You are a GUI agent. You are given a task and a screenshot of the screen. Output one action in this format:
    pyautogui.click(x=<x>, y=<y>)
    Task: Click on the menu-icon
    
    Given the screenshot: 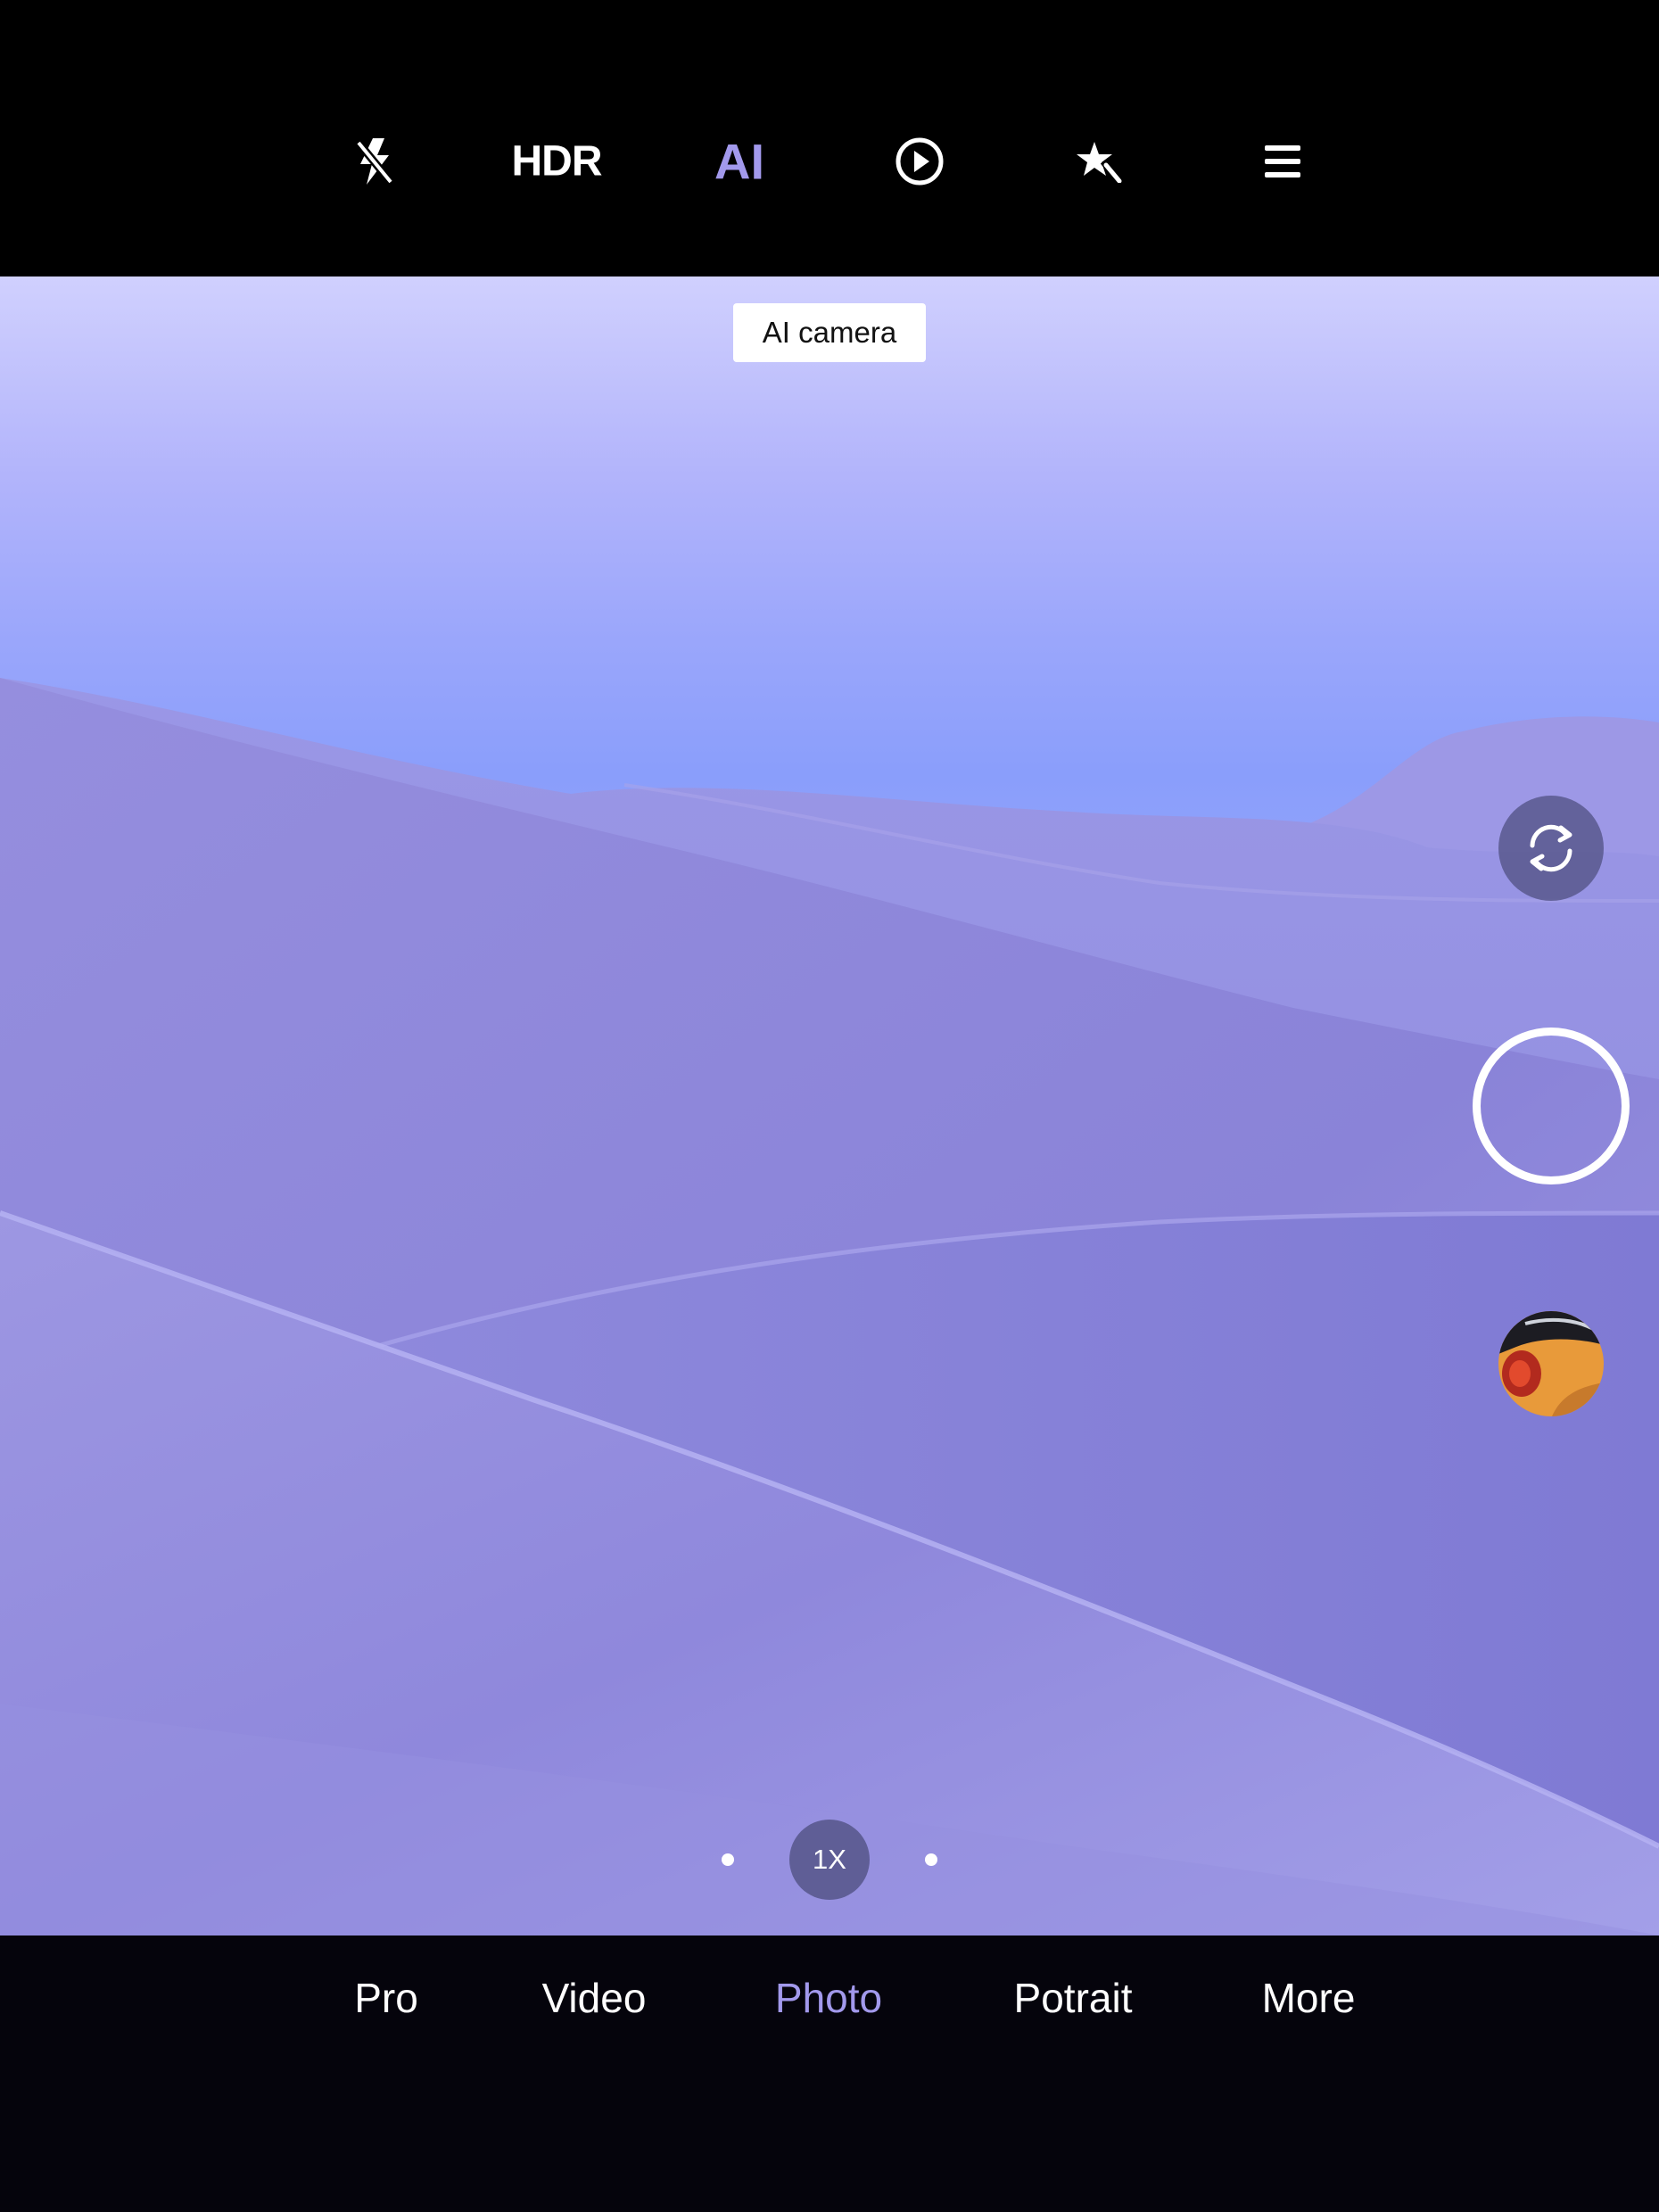 What is the action you would take?
    pyautogui.click(x=1283, y=161)
    